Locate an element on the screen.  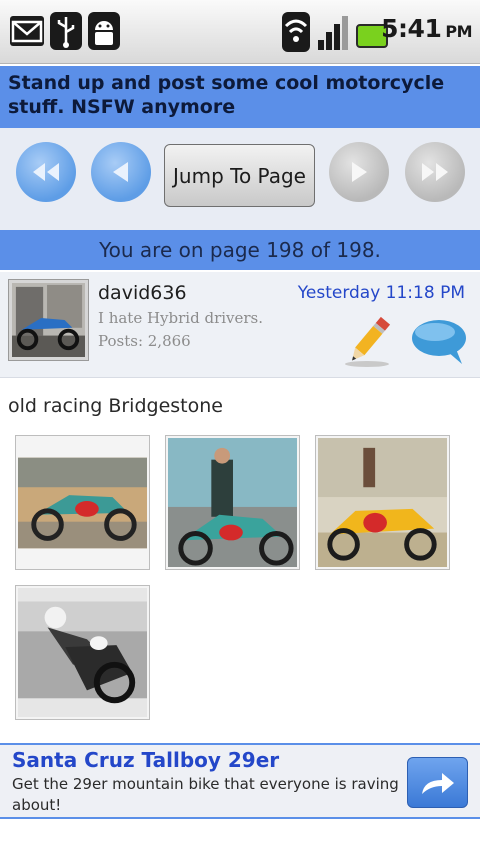
fast-forward-icon is located at coordinates (435, 172).